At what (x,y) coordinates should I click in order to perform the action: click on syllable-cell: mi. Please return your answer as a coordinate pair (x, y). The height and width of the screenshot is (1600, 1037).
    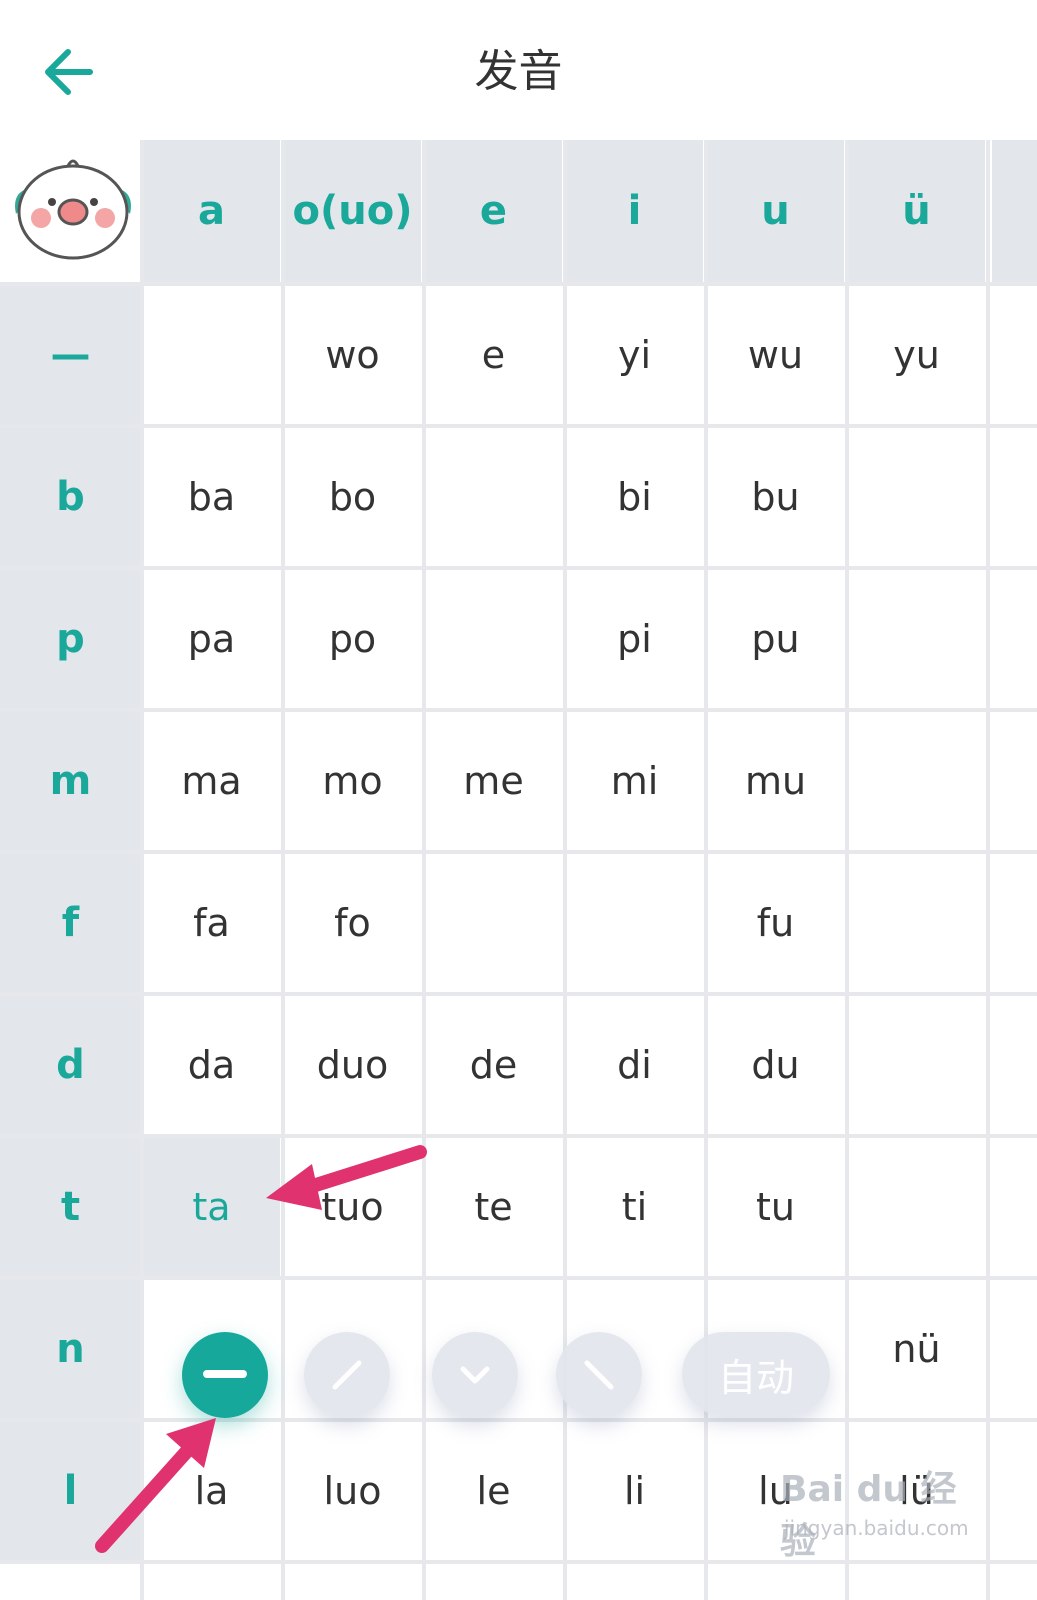
    Looking at the image, I should click on (634, 781).